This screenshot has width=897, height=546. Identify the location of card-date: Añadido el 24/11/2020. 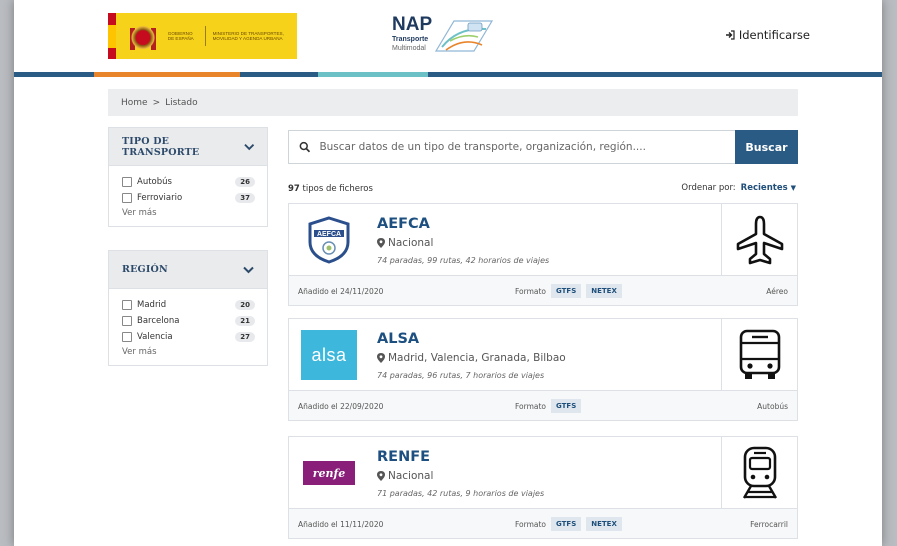
(341, 291).